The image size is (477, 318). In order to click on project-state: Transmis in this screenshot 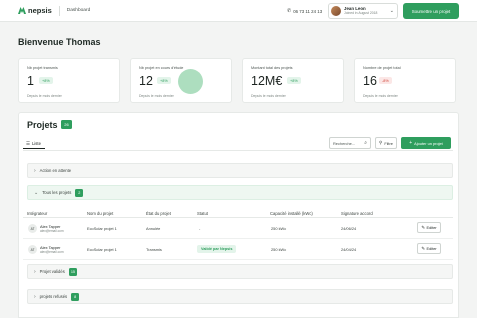, I will do `click(154, 249)`.